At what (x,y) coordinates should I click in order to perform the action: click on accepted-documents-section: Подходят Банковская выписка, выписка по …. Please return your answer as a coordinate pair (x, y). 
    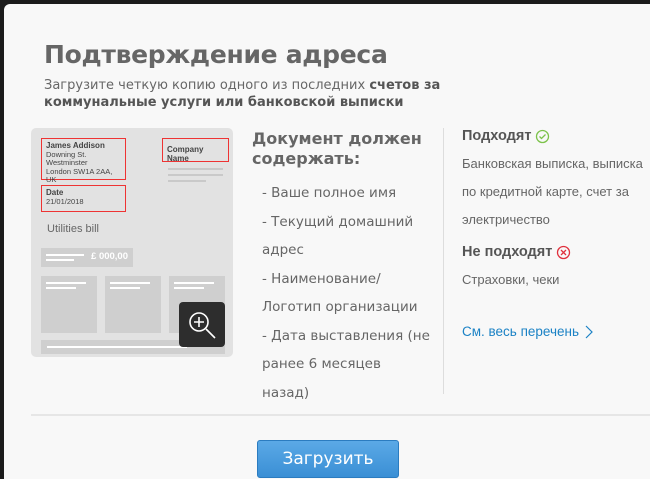
    Looking at the image, I should click on (555, 233).